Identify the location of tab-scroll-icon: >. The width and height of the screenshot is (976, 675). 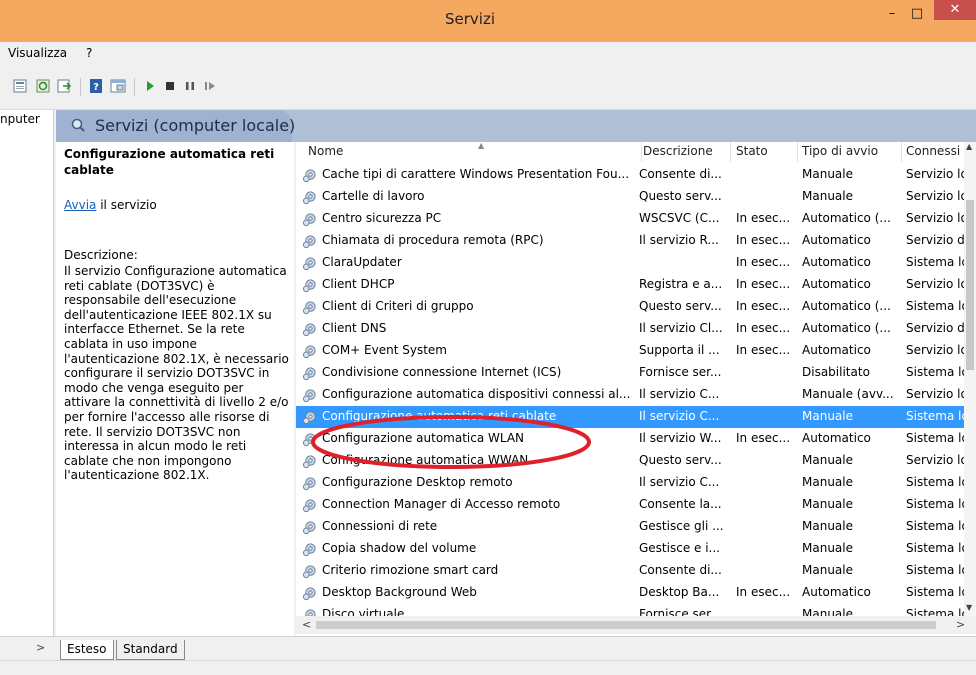
(40, 647).